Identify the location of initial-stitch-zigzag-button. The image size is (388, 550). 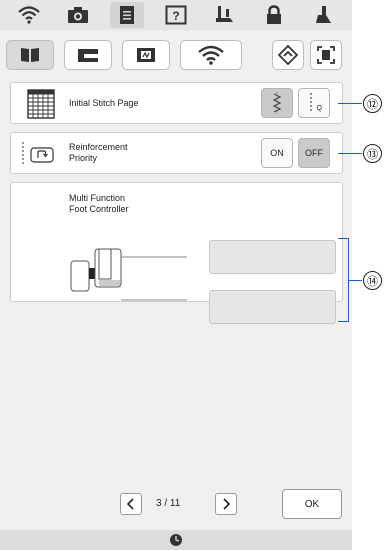
(277, 103).